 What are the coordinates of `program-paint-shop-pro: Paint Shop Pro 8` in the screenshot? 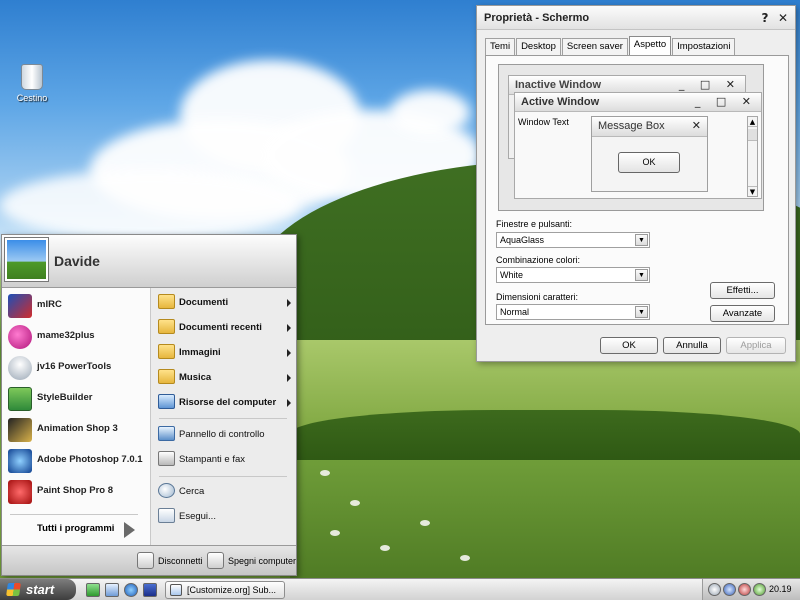 It's located at (77, 492).